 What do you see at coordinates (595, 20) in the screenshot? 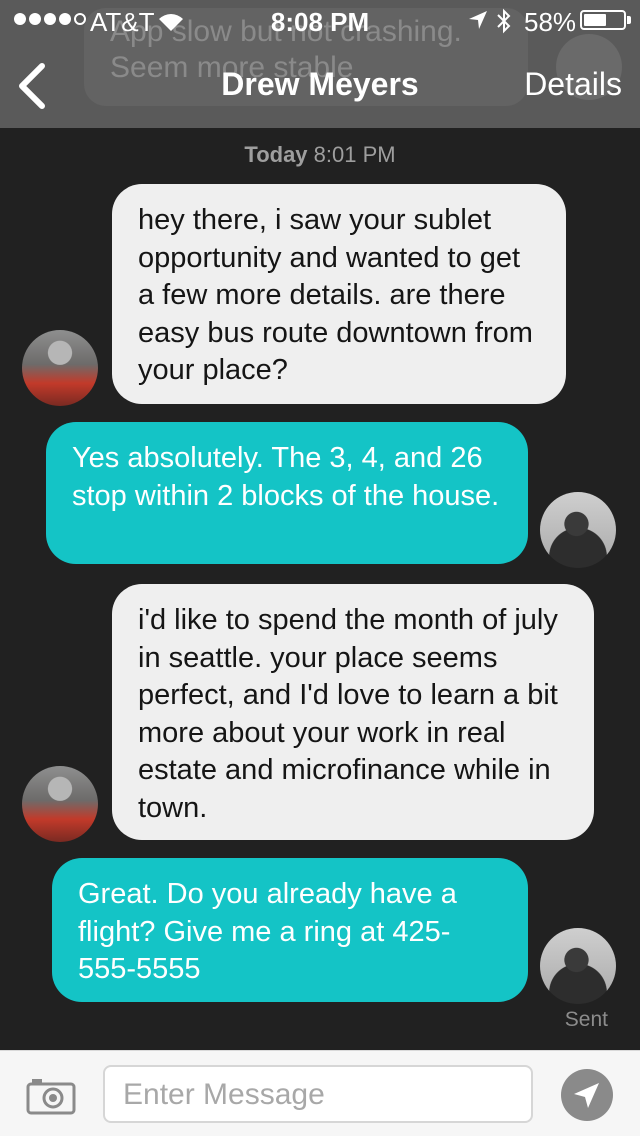
I see `battery-level` at bounding box center [595, 20].